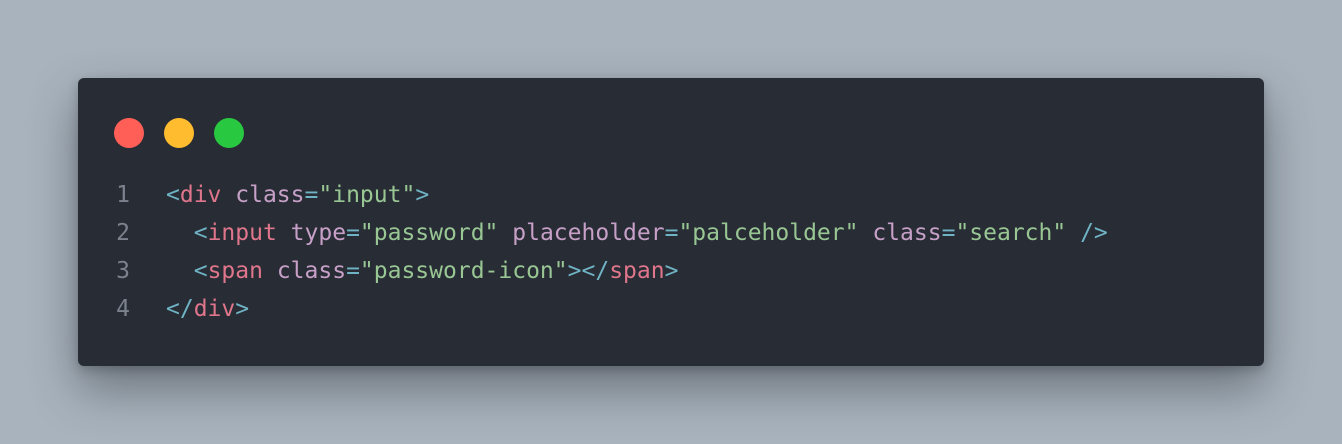 This screenshot has width=1342, height=444. What do you see at coordinates (123, 271) in the screenshot?
I see `line-number: 3` at bounding box center [123, 271].